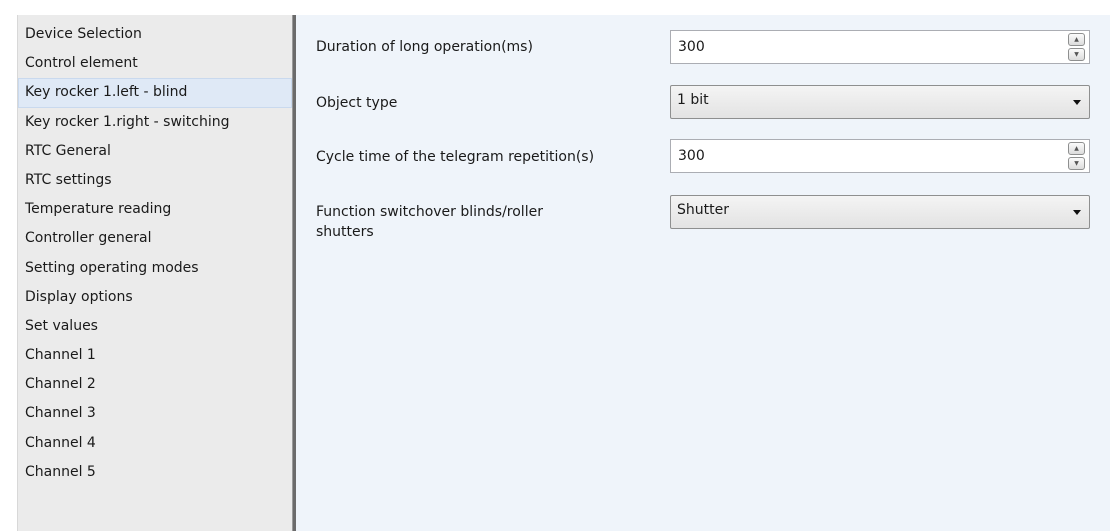  What do you see at coordinates (155, 297) in the screenshot?
I see `sidebar-item-display-options: Display options` at bounding box center [155, 297].